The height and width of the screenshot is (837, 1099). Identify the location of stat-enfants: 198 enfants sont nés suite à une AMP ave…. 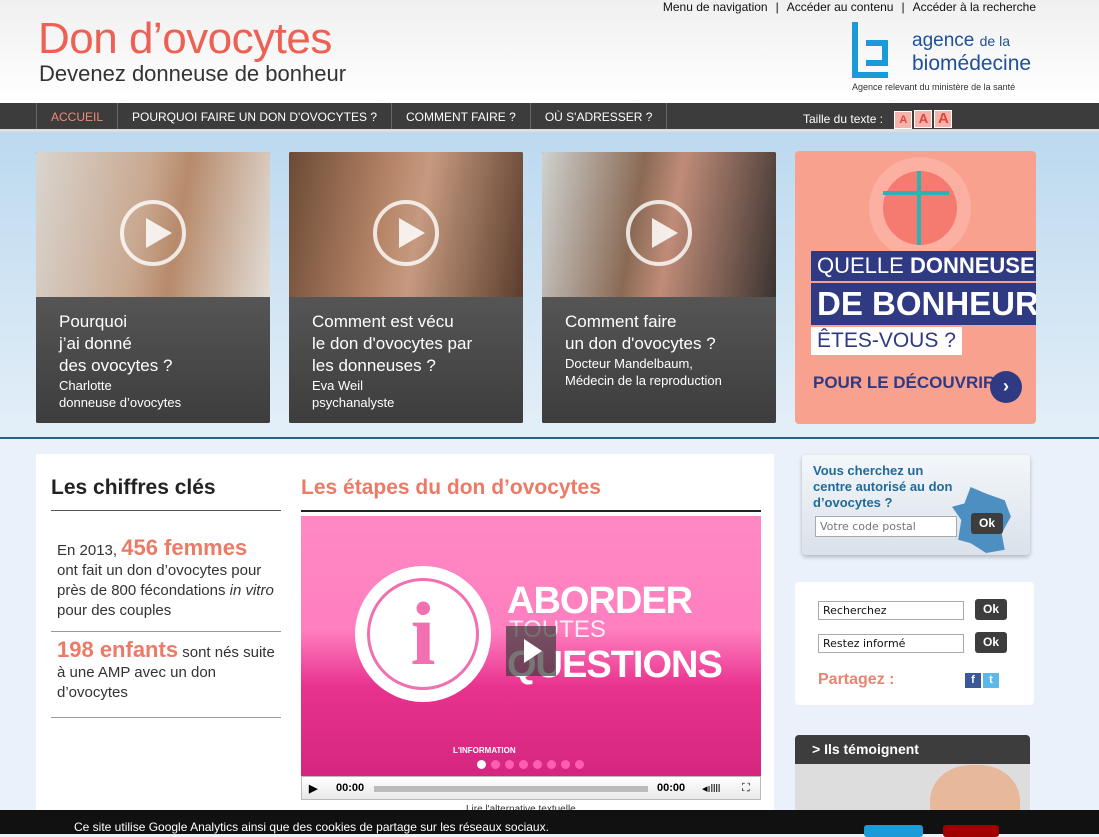
(166, 669).